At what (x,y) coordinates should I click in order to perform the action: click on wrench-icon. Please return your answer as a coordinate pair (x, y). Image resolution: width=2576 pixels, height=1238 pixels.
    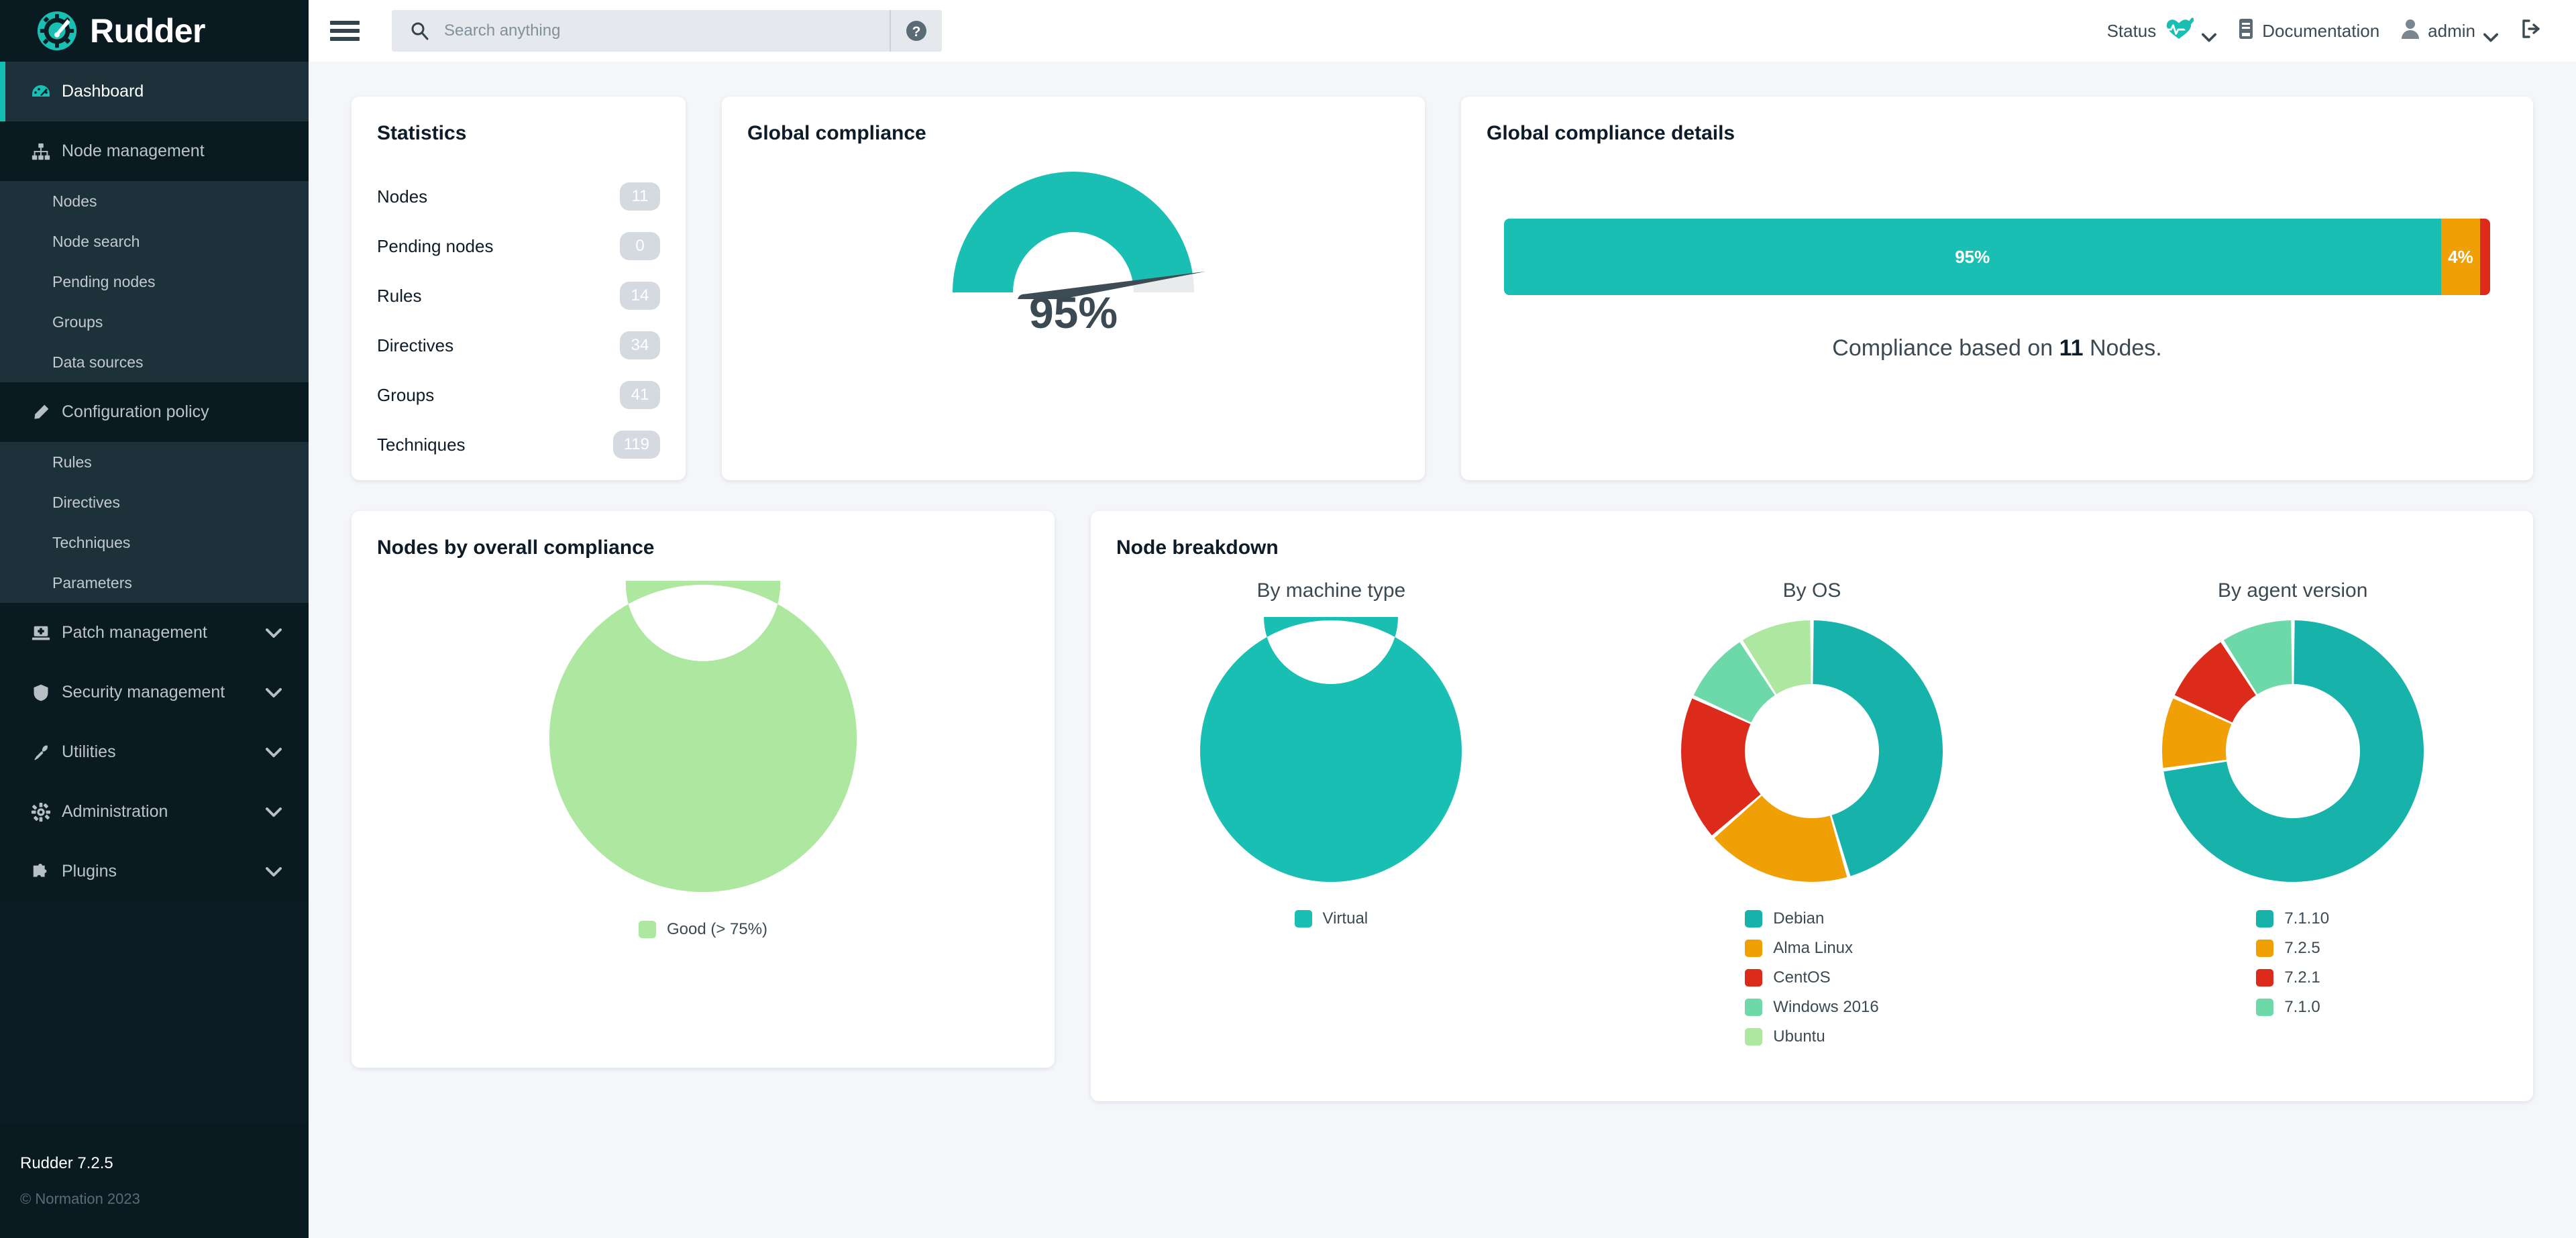
    Looking at the image, I should click on (41, 752).